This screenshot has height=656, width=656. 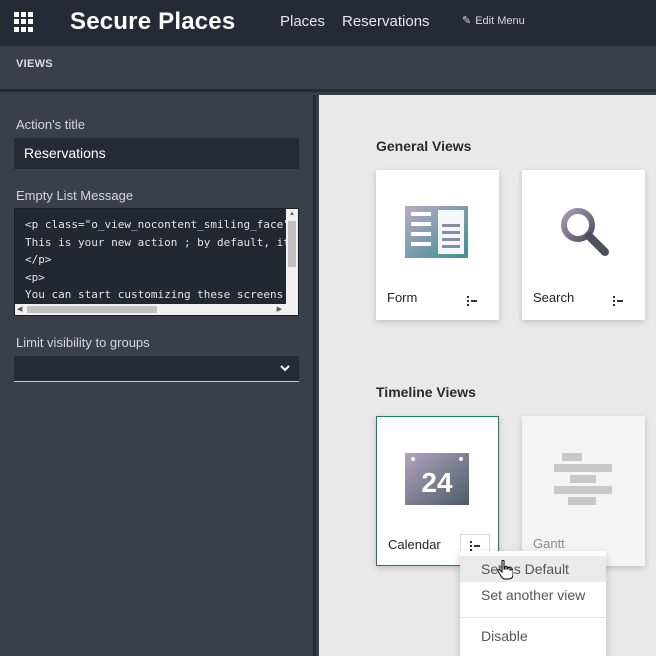 I want to click on action-title-input: Reservations, so click(x=156, y=153).